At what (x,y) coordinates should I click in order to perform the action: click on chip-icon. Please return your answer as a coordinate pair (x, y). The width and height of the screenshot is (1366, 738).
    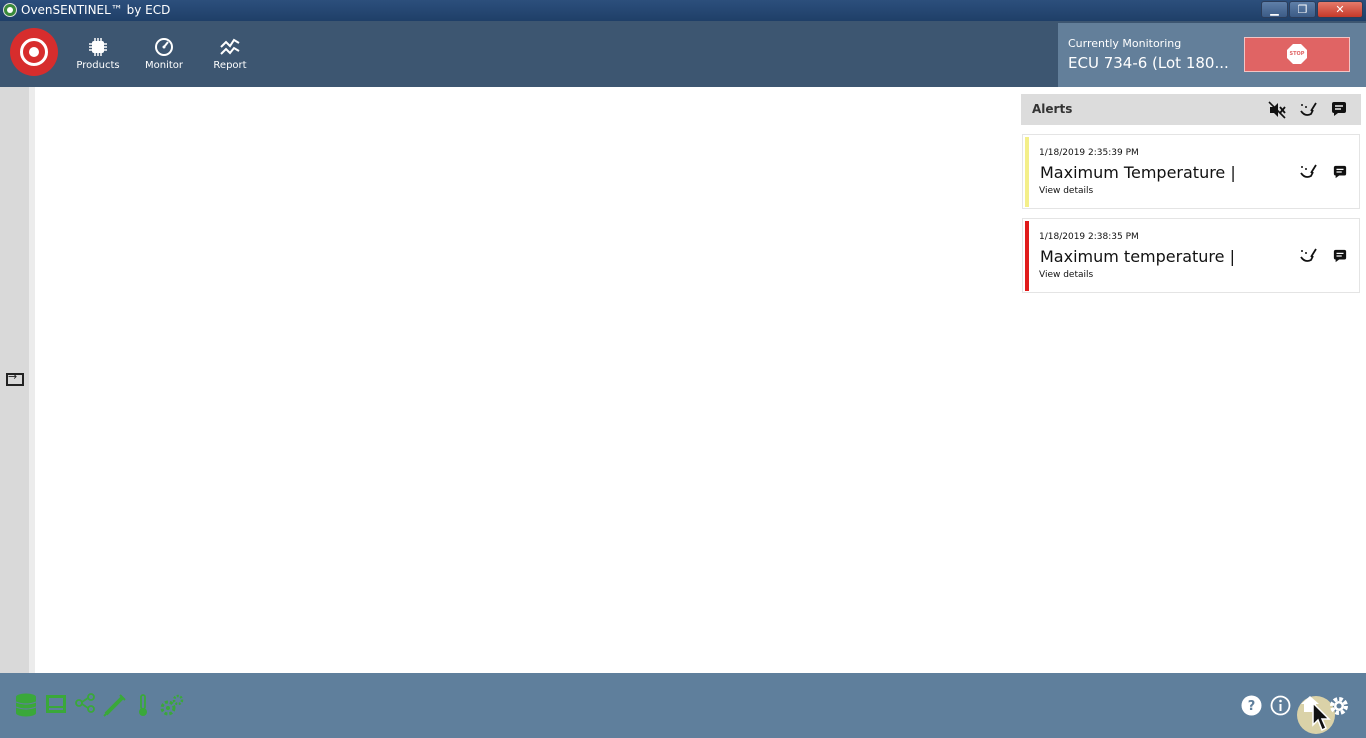
    Looking at the image, I should click on (98, 47).